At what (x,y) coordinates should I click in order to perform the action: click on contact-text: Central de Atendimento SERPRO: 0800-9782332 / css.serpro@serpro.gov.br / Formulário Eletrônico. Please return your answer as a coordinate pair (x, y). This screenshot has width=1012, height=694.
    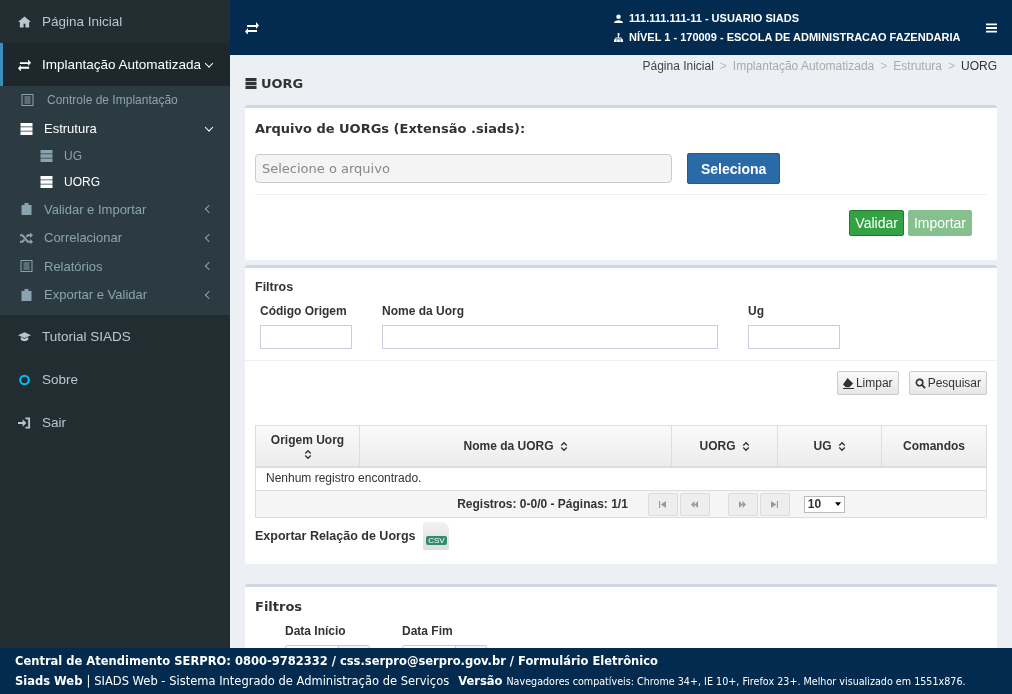
    Looking at the image, I should click on (337, 661).